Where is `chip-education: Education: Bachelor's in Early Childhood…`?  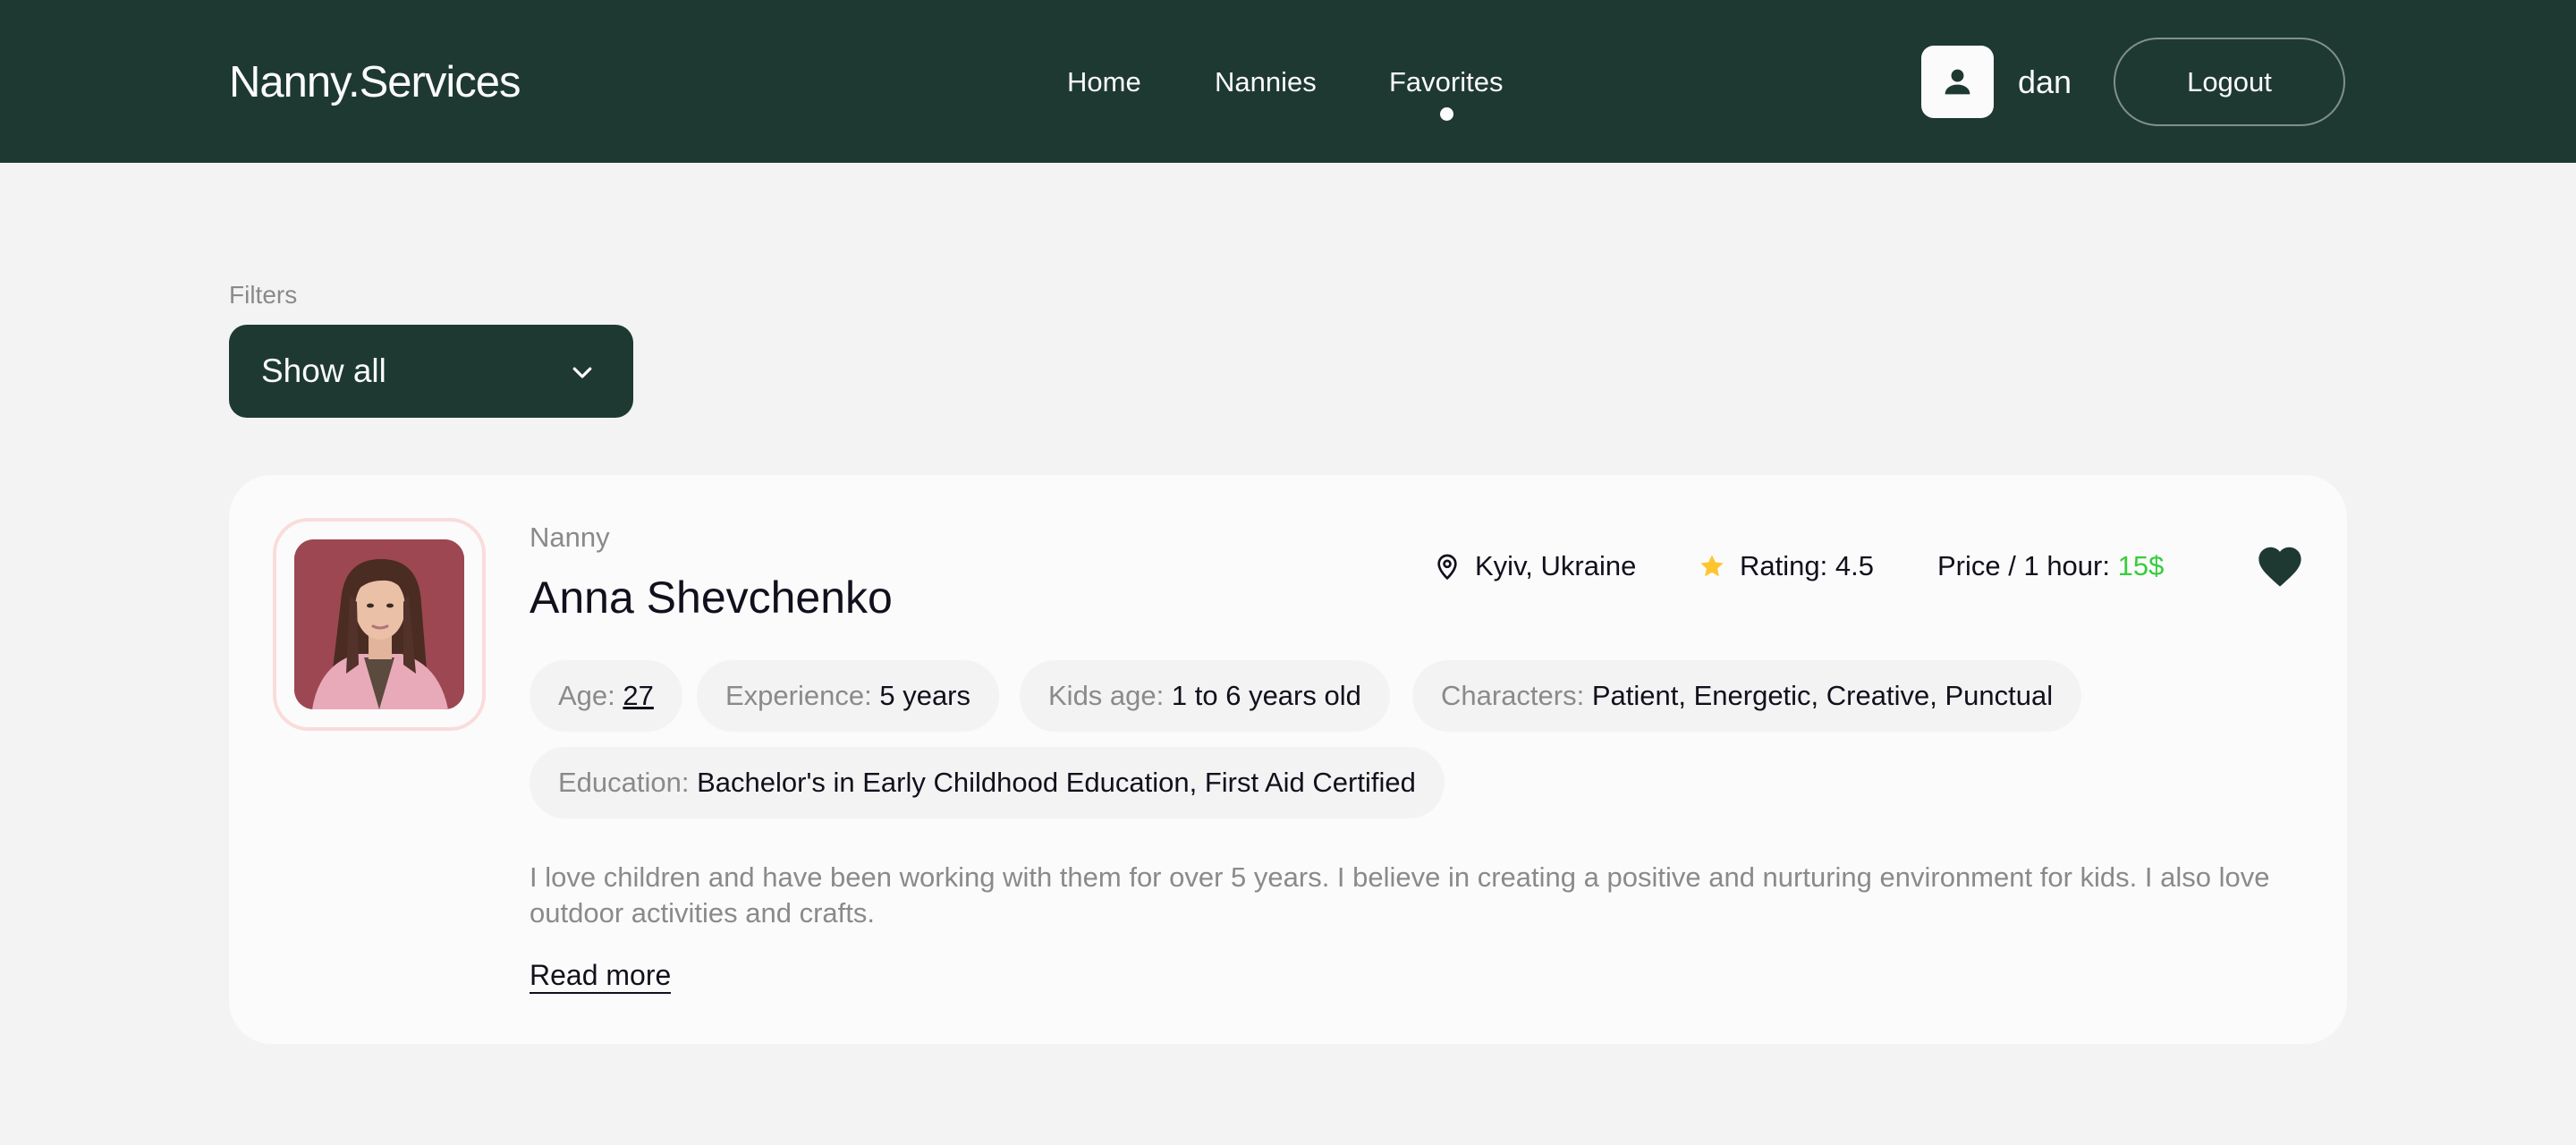
chip-education: Education: Bachelor's in Early Childhood… is located at coordinates (987, 782).